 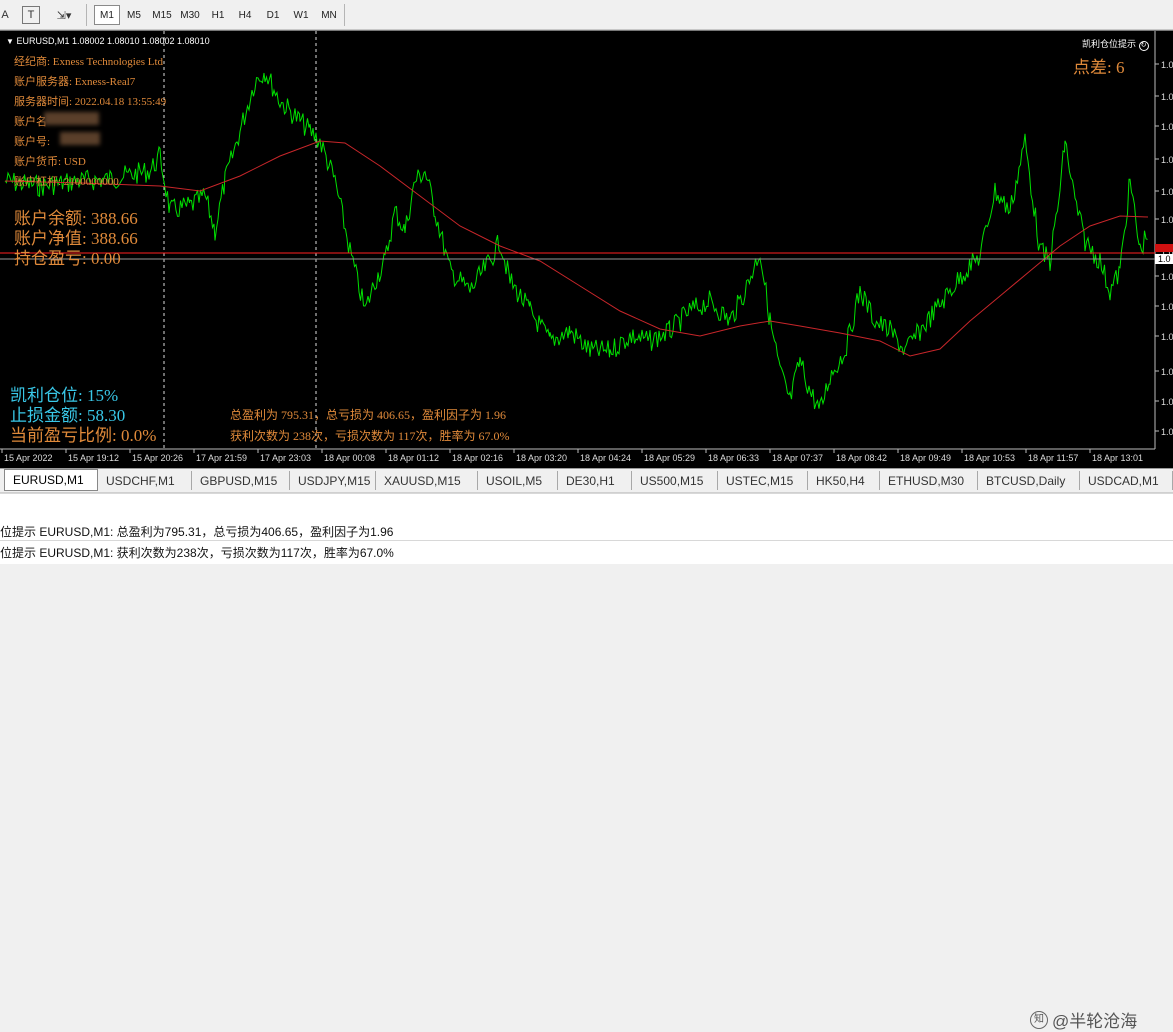 What do you see at coordinates (797, 458) in the screenshot?
I see `time-tick-label: 18 Apr 07:37` at bounding box center [797, 458].